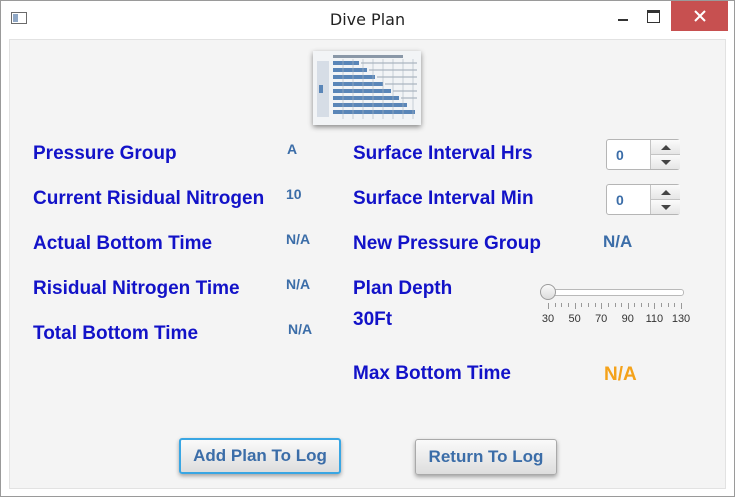 The width and height of the screenshot is (735, 497). What do you see at coordinates (574, 319) in the screenshot?
I see `slider-tick-label: 50` at bounding box center [574, 319].